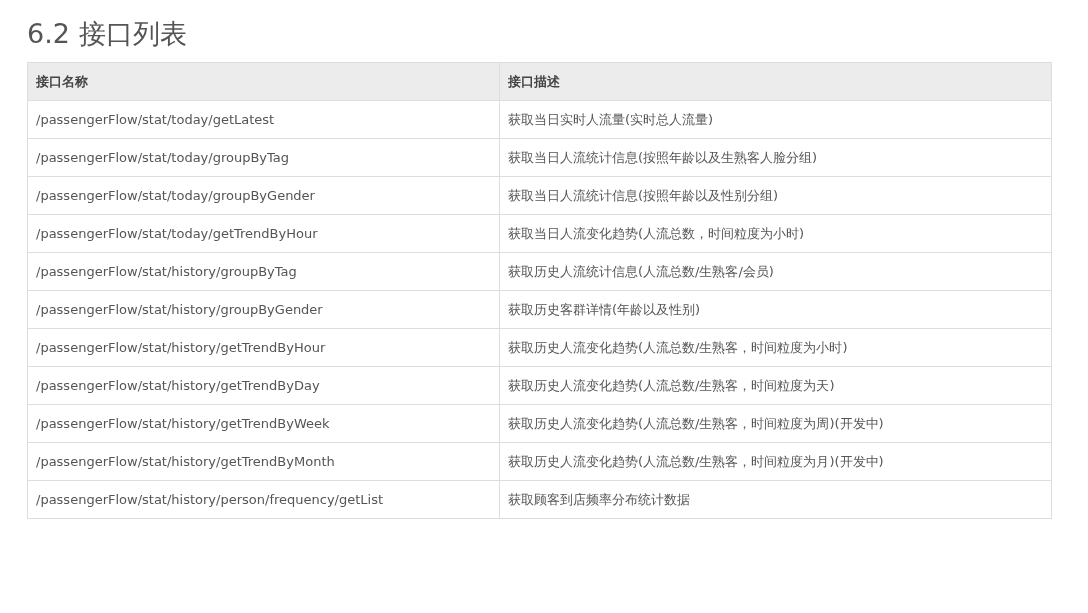 The height and width of the screenshot is (613, 1088). Describe the element at coordinates (263, 233) in the screenshot. I see `table-cell: /passengerFlow/stat/today/getTrendByHour` at that location.